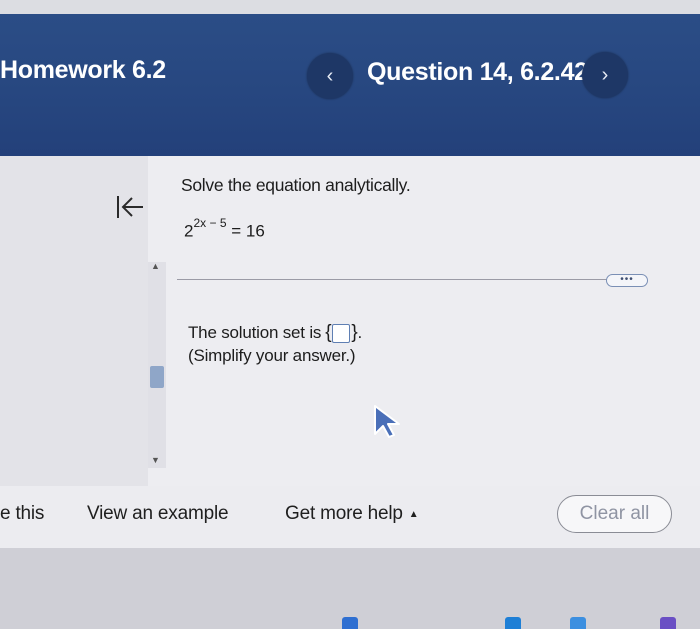 The image size is (700, 629). What do you see at coordinates (157, 365) in the screenshot?
I see `scrollbar-track` at bounding box center [157, 365].